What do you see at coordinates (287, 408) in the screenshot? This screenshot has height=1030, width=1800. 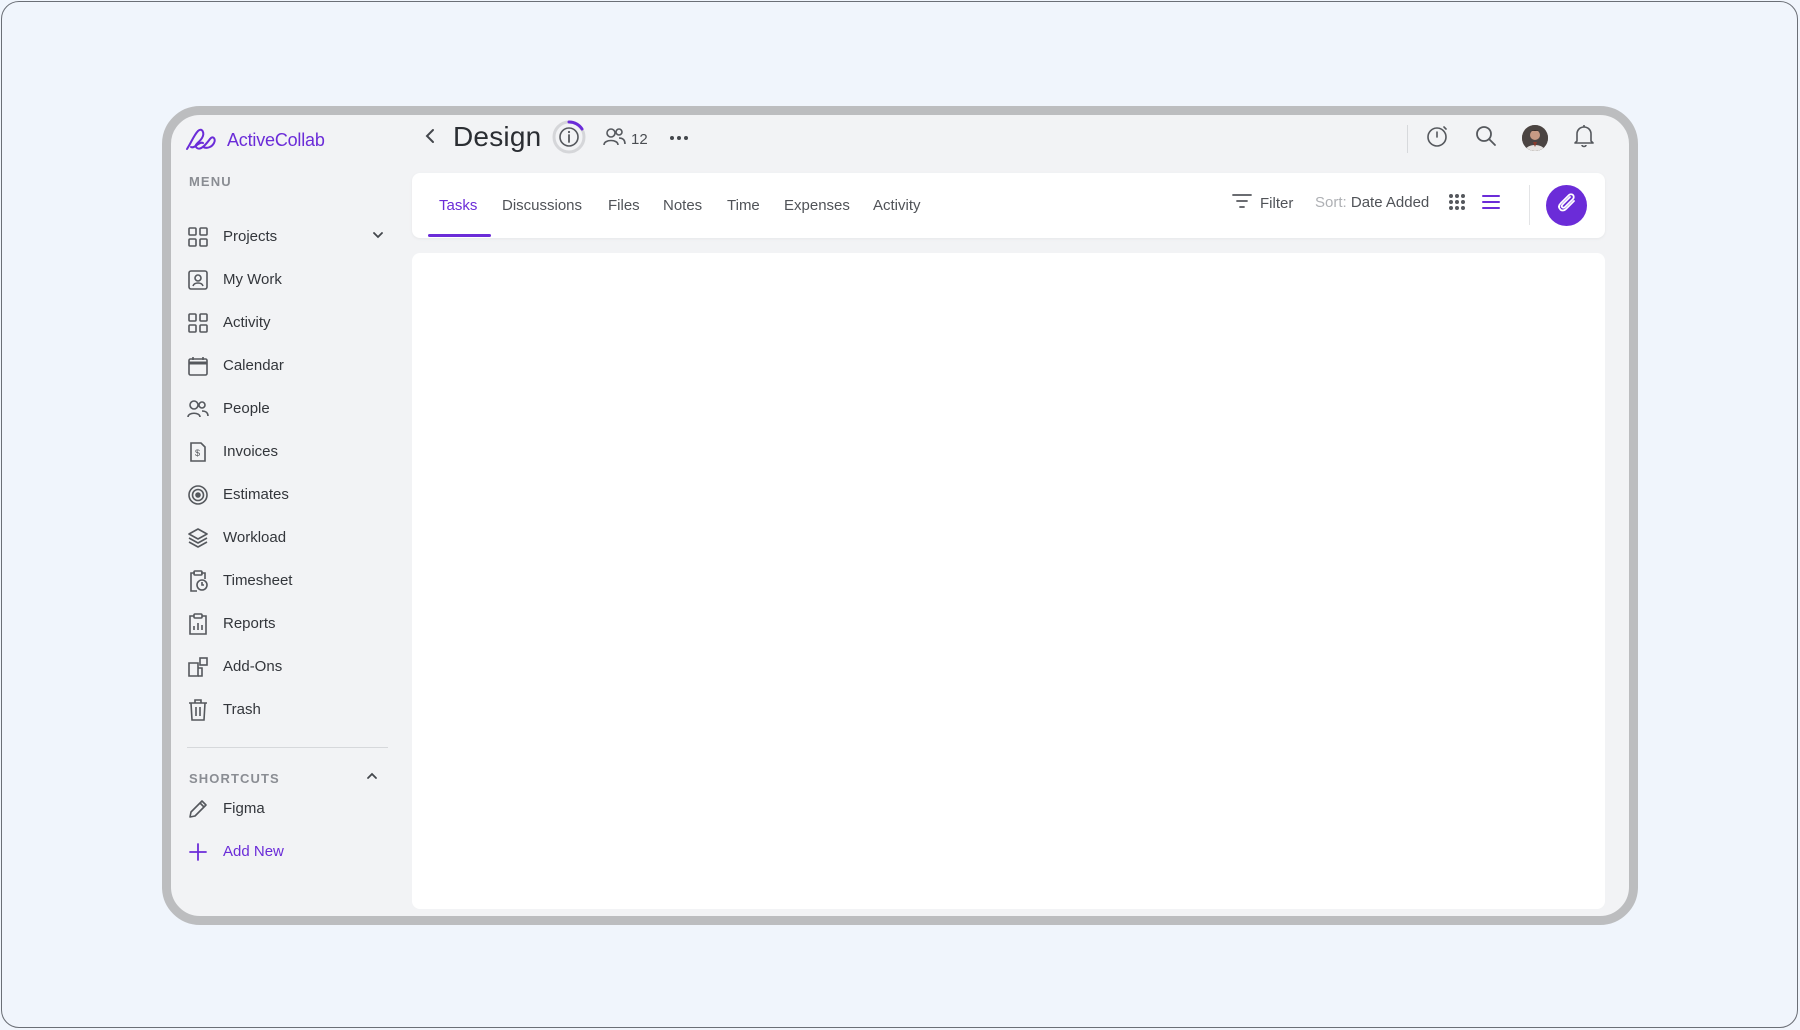 I see `sidebar-item-people: People` at bounding box center [287, 408].